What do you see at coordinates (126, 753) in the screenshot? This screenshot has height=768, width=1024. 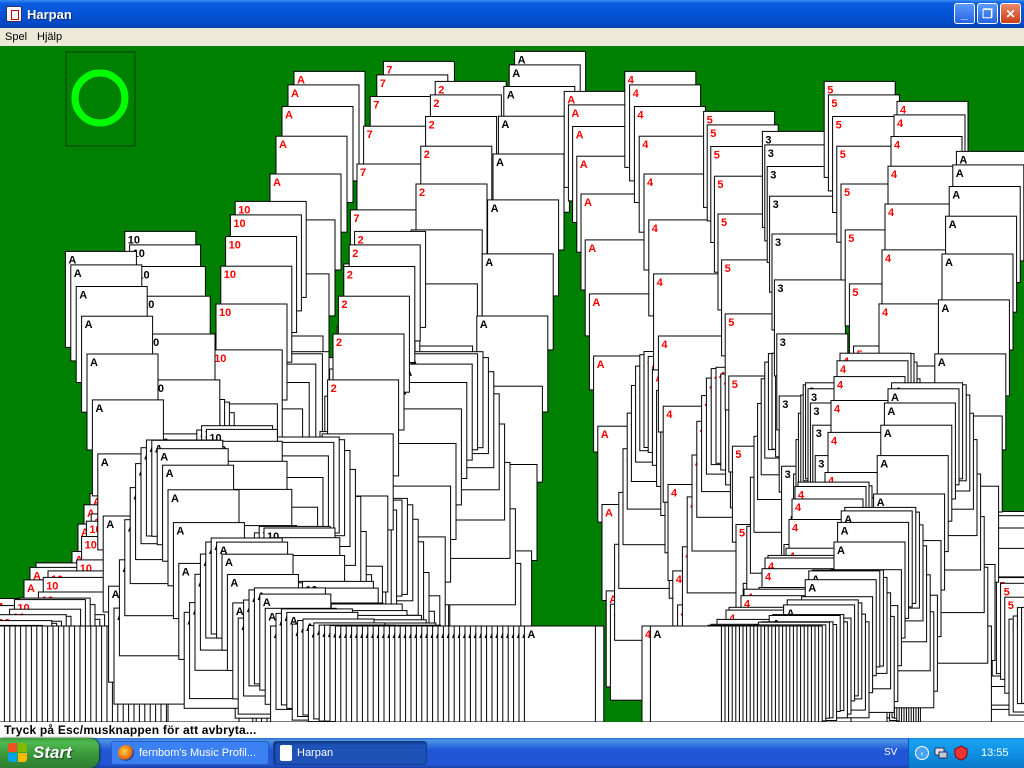 I see `firefox-icon` at bounding box center [126, 753].